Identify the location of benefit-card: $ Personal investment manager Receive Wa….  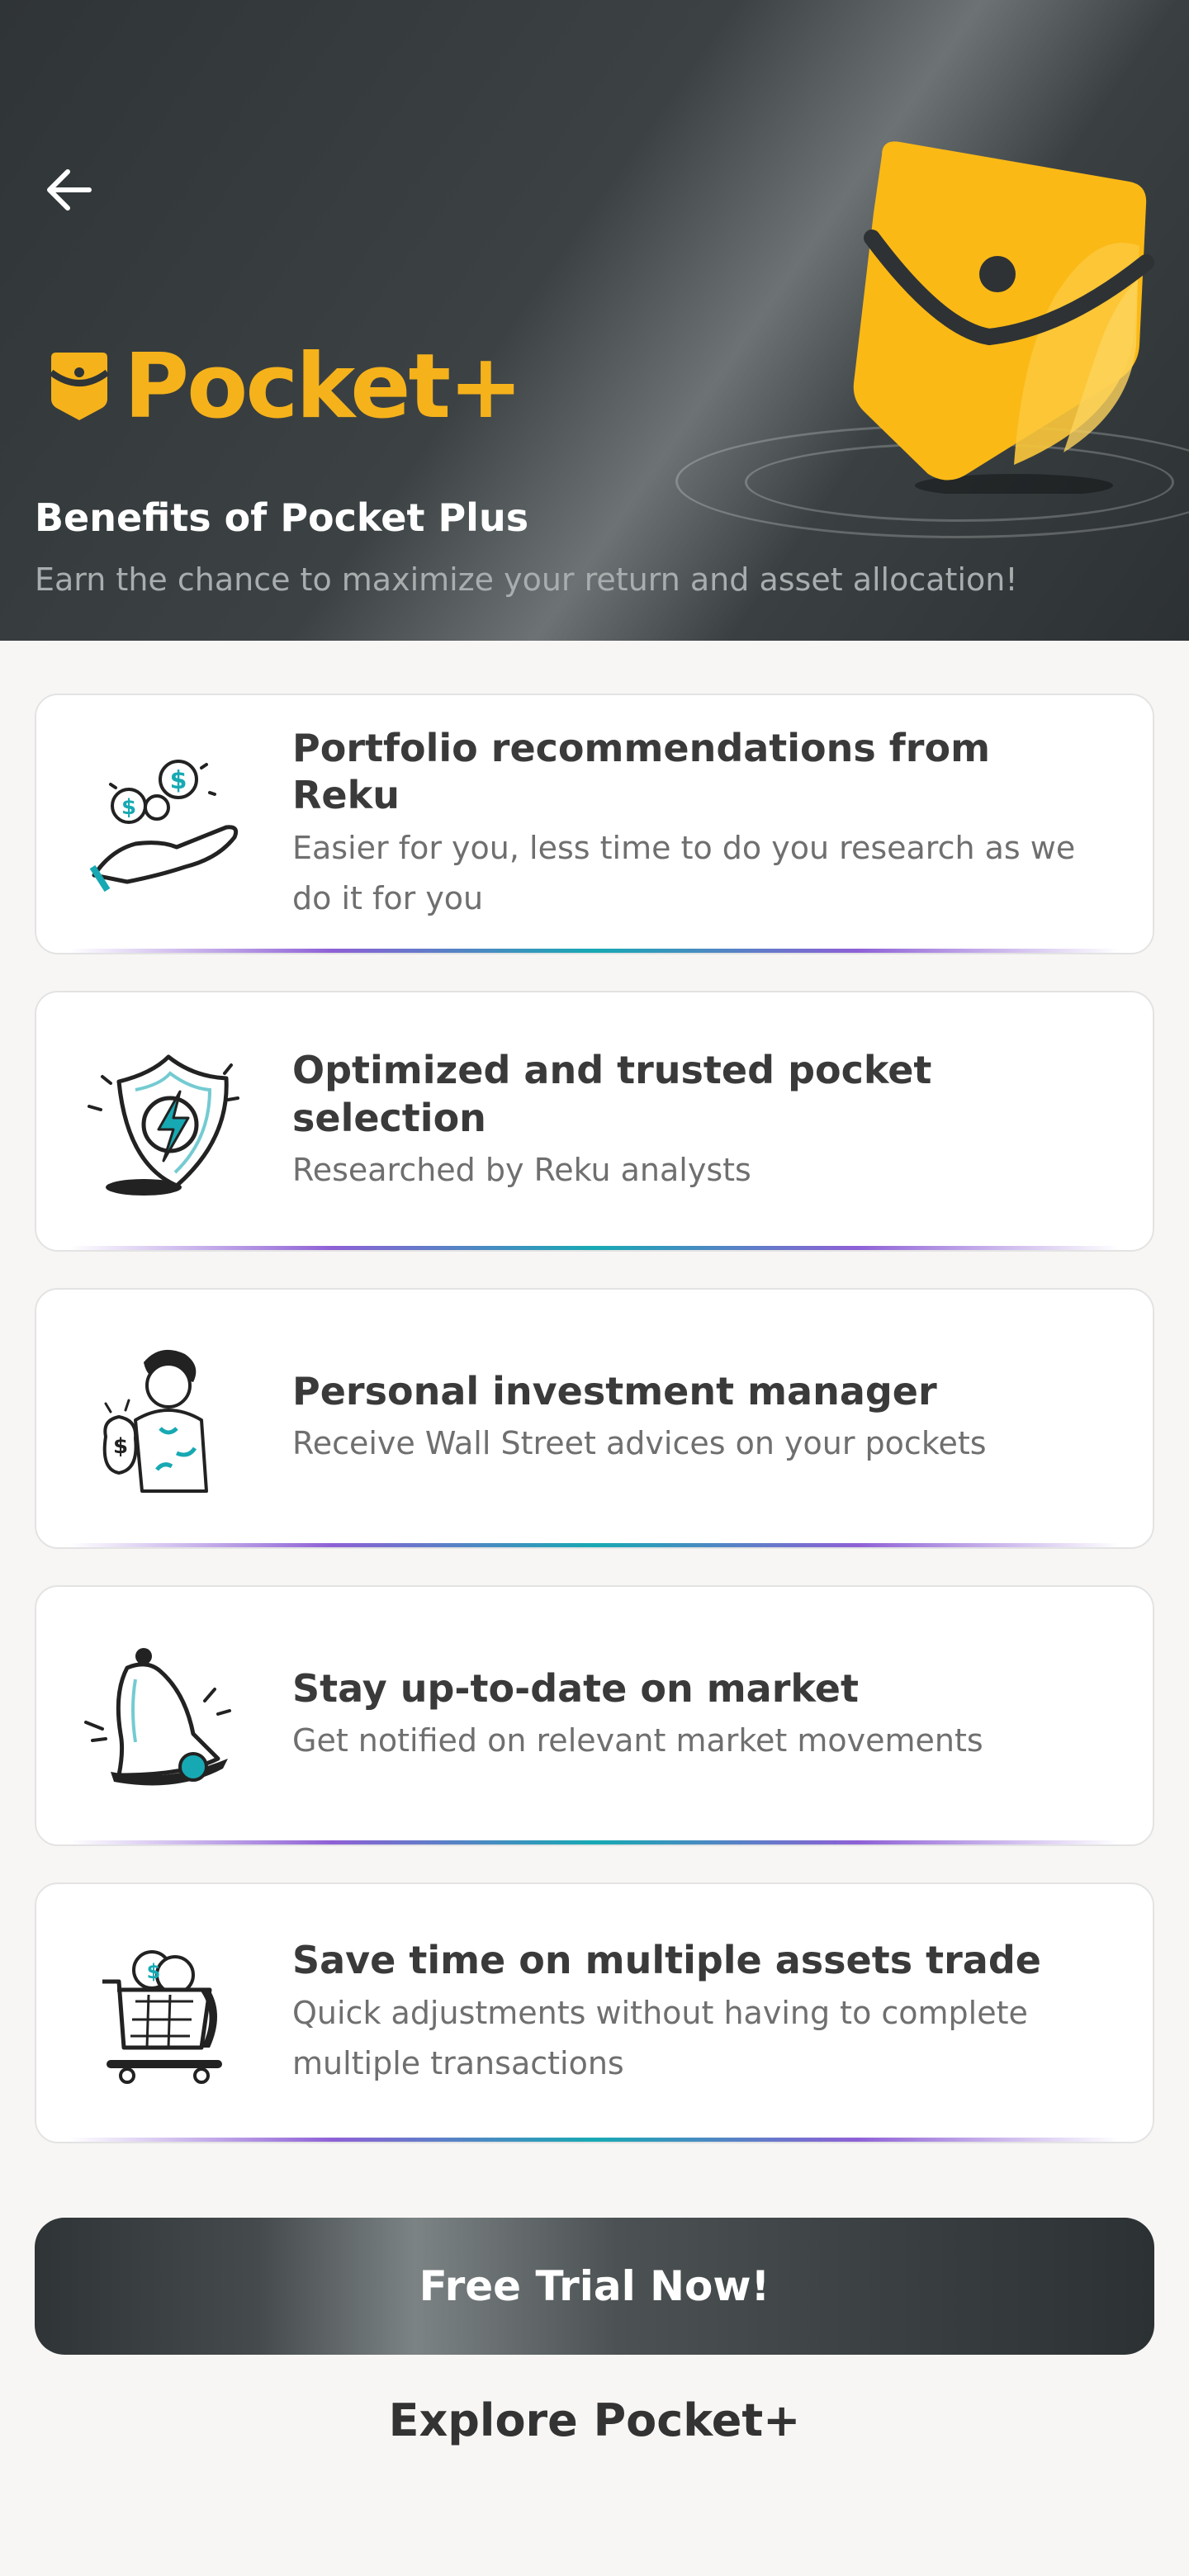
(594, 1418).